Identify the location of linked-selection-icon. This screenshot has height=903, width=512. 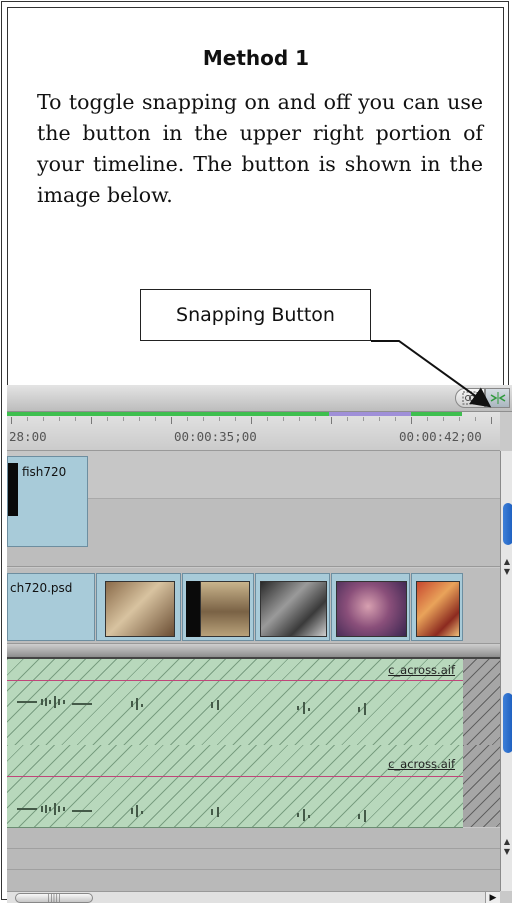
(470, 398).